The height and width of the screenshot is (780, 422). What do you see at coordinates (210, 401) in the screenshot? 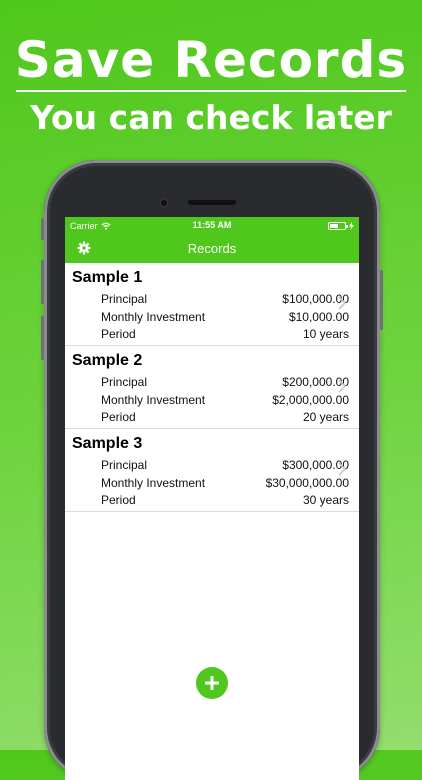
I see `record-row-monthly-investment: Monthly Investment $2,000,000.00` at bounding box center [210, 401].